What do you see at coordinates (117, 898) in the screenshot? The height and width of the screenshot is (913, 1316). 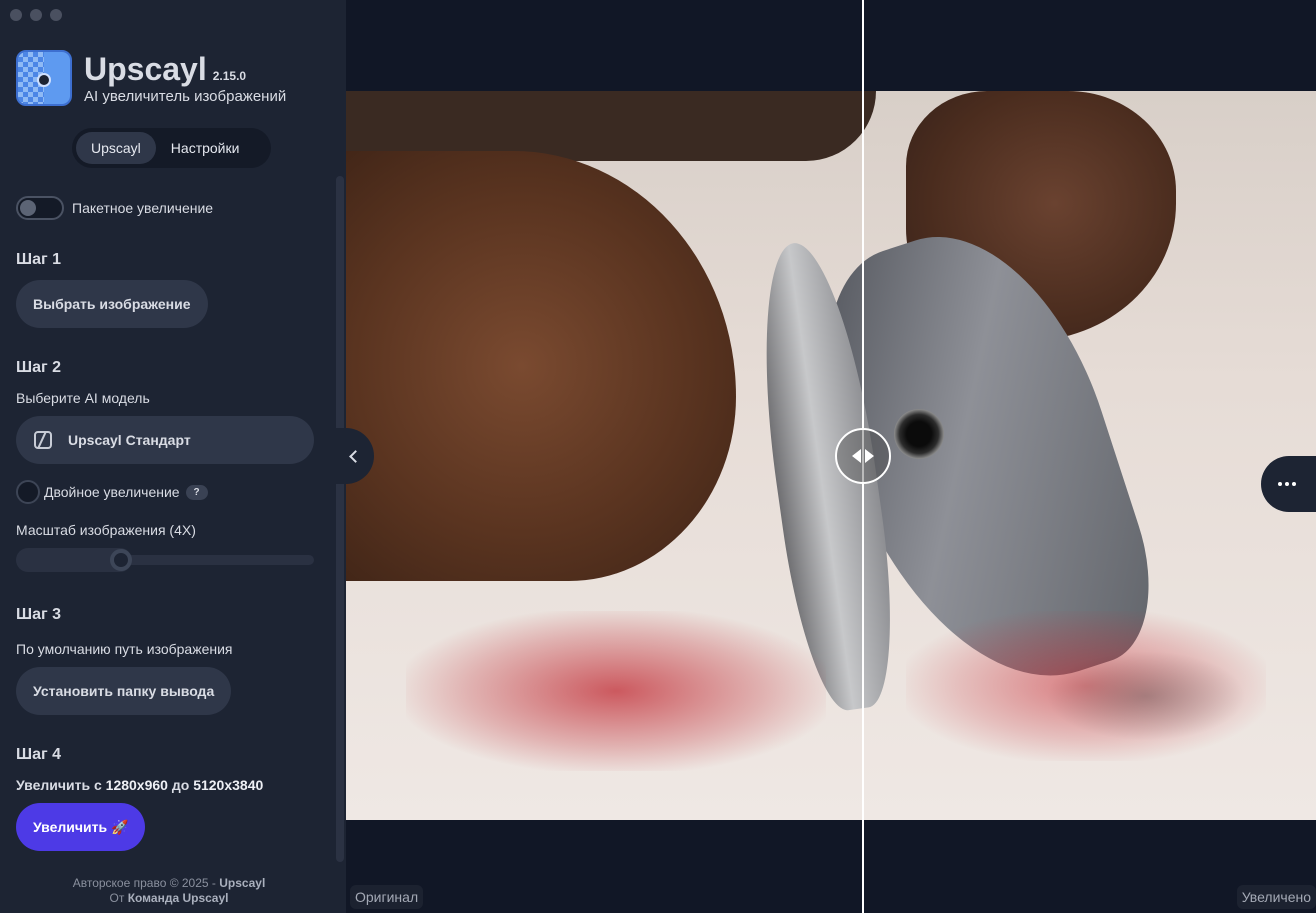 I see `team-prefix: От` at bounding box center [117, 898].